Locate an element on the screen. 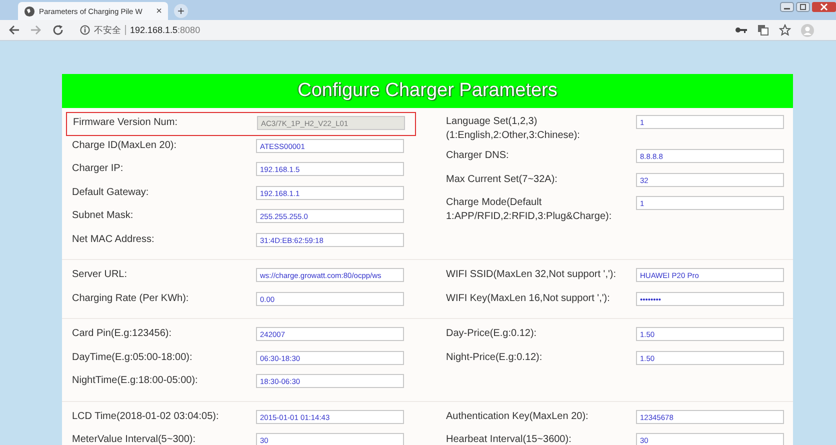 This screenshot has width=836, height=445. close-tab-button: × is located at coordinates (159, 11).